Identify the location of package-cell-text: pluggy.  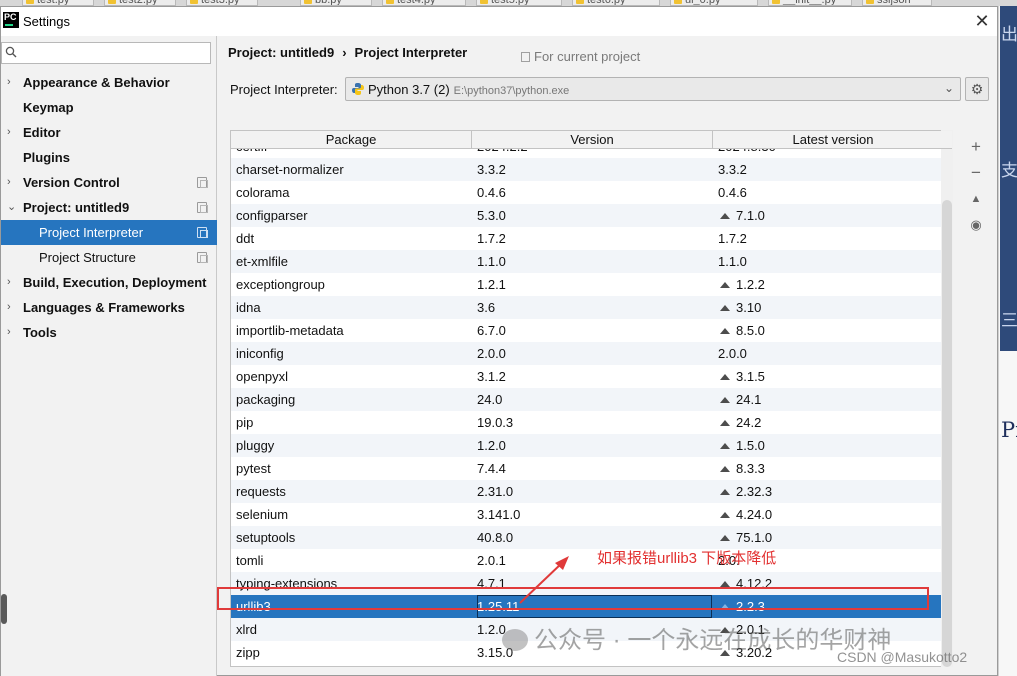
(255, 445).